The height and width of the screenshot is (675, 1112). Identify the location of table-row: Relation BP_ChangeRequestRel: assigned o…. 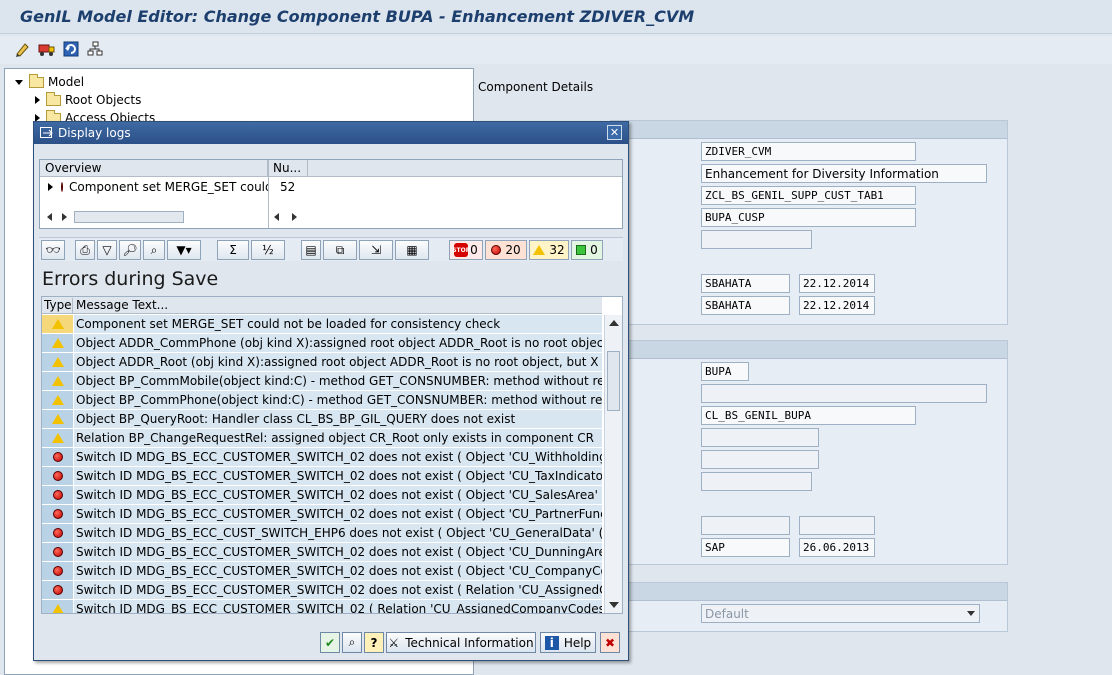
(322, 438).